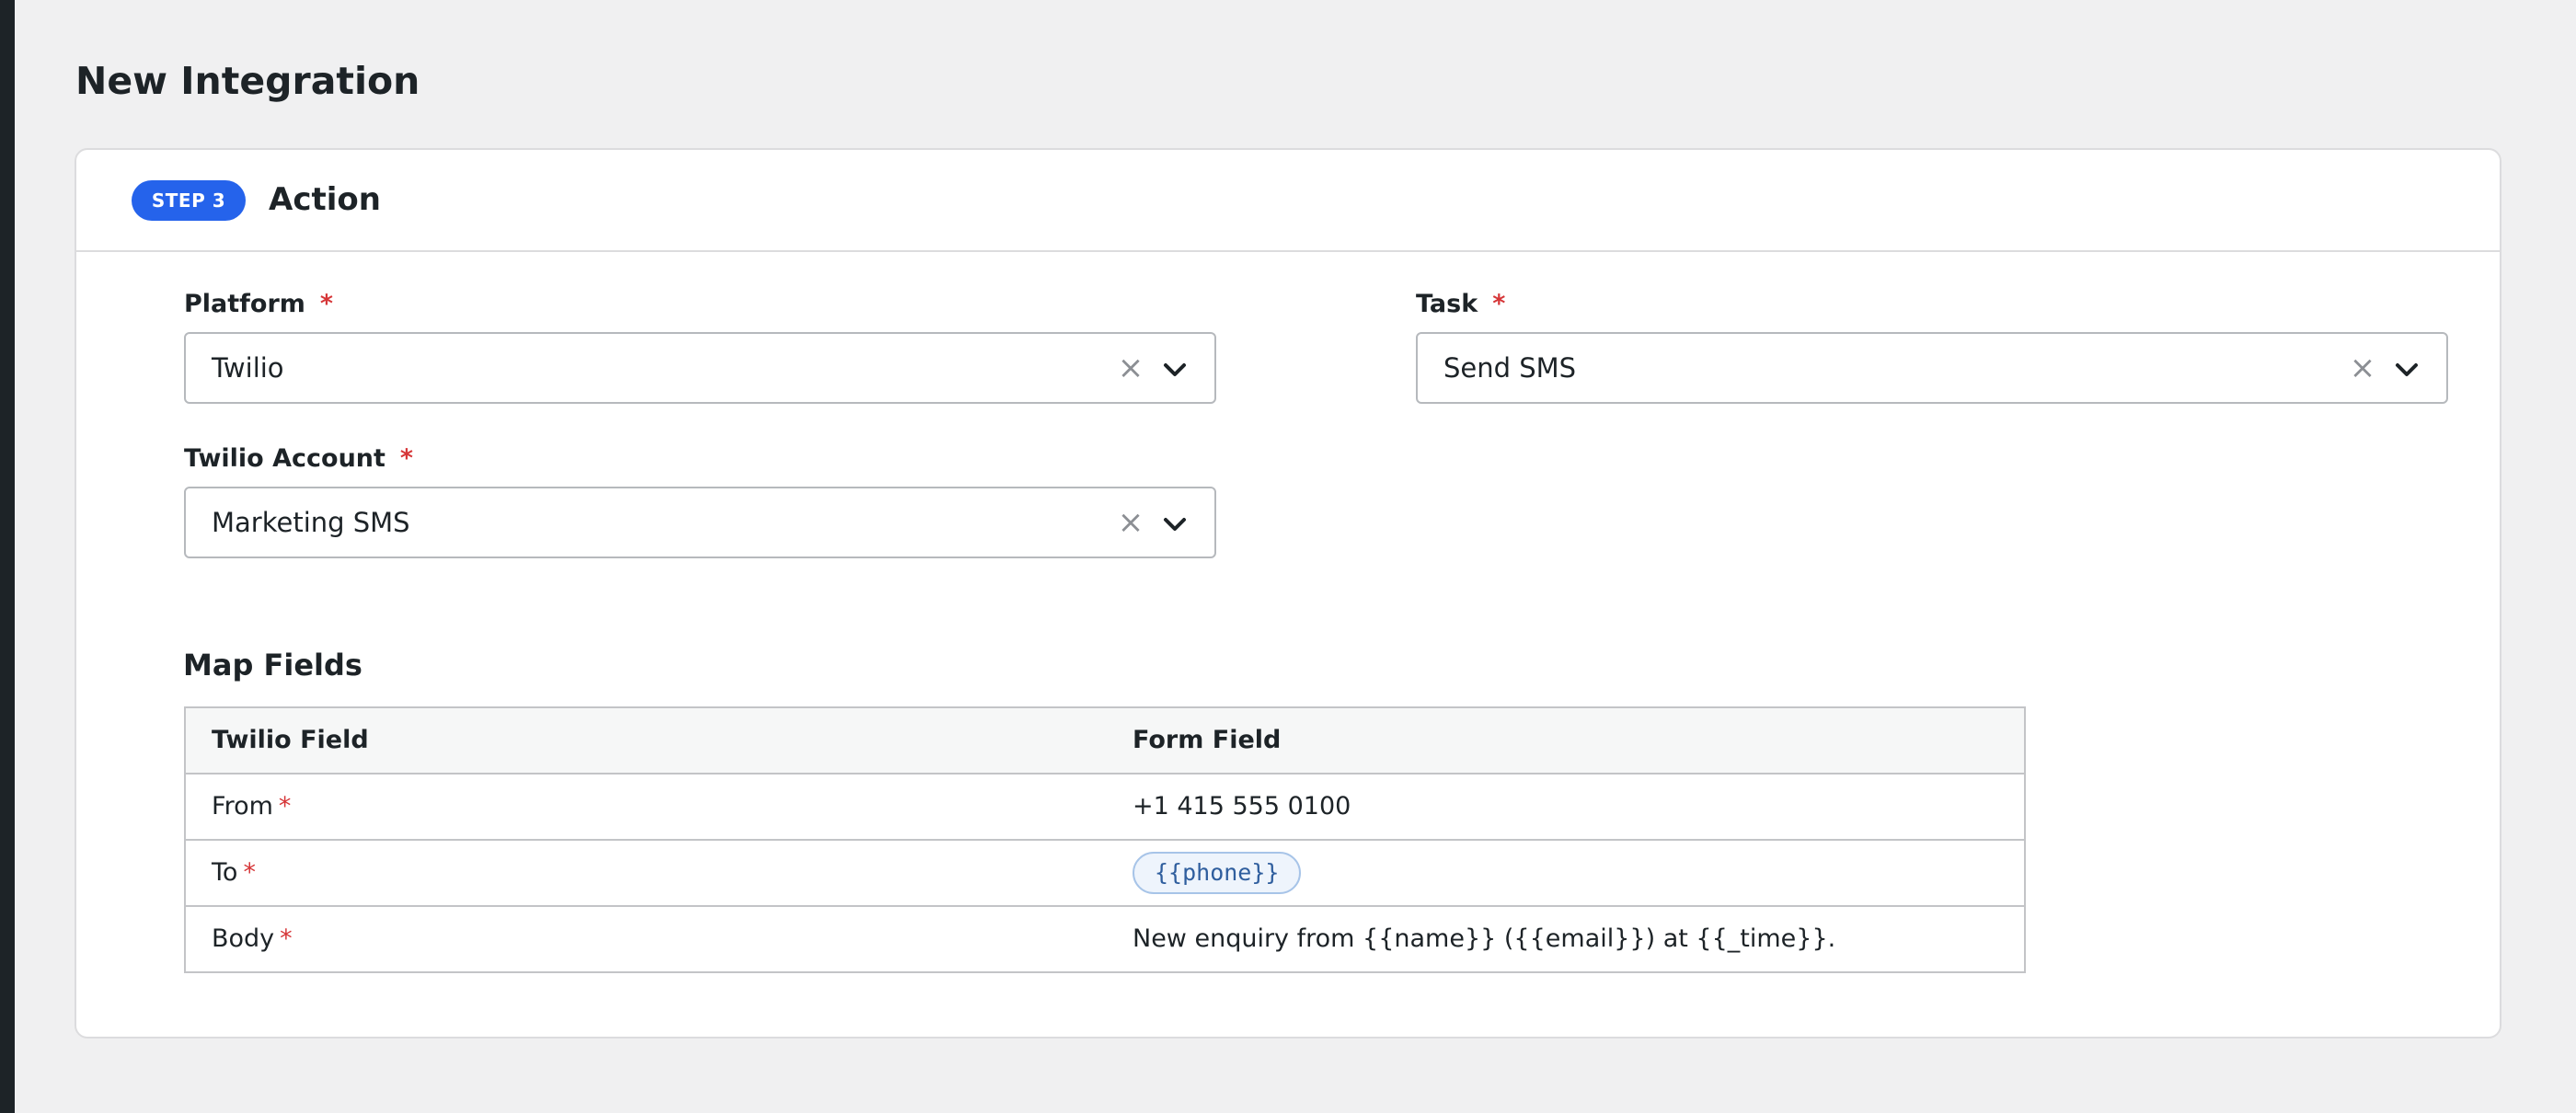 The height and width of the screenshot is (1113, 2576). I want to click on twilio-account-select: Marketing SMS ×, so click(700, 522).